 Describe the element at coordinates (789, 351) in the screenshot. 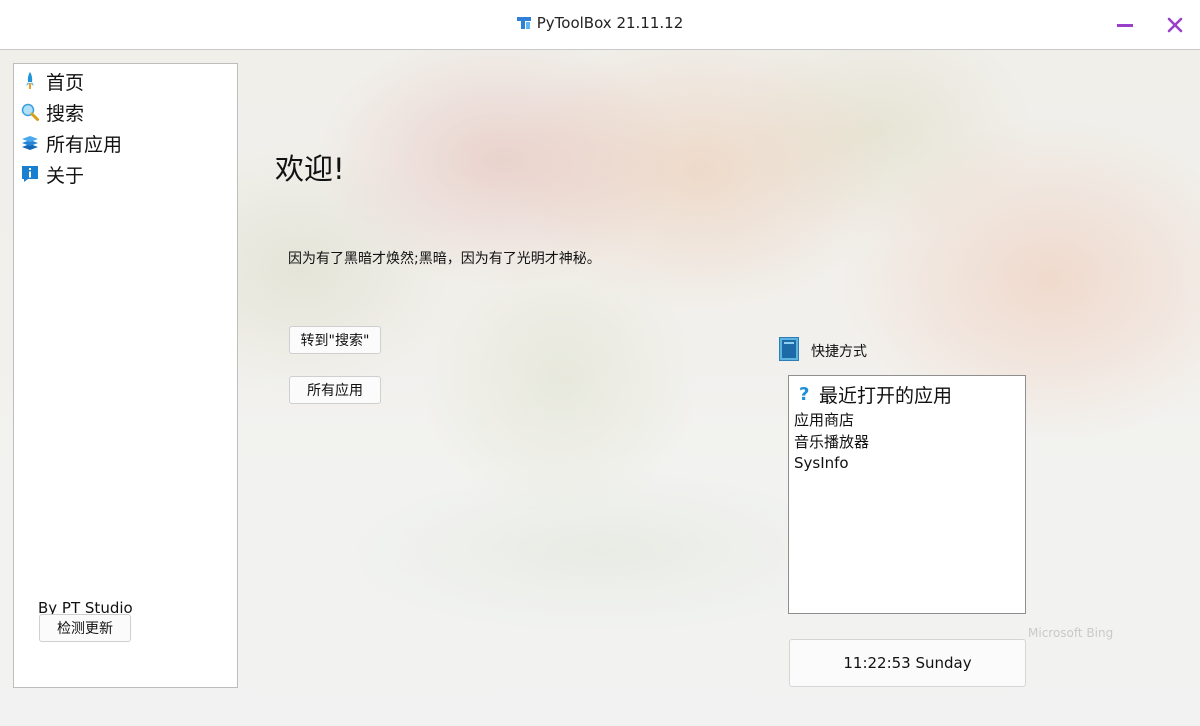

I see `shortcut-panel-icon` at that location.